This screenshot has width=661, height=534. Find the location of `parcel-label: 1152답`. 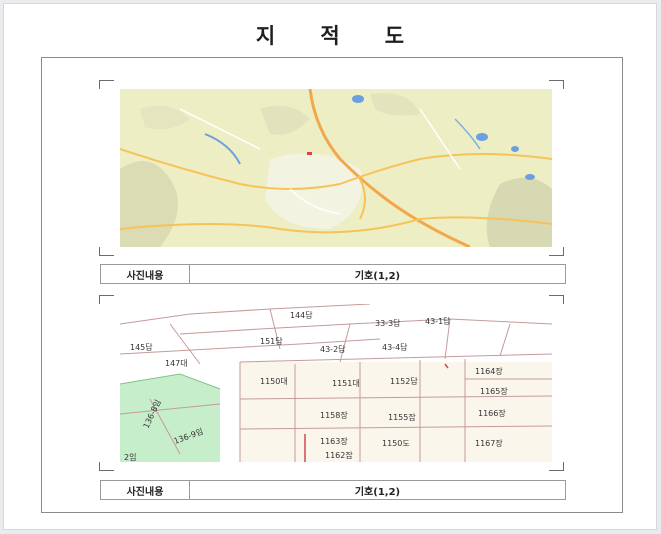

parcel-label: 1152답 is located at coordinates (404, 381).